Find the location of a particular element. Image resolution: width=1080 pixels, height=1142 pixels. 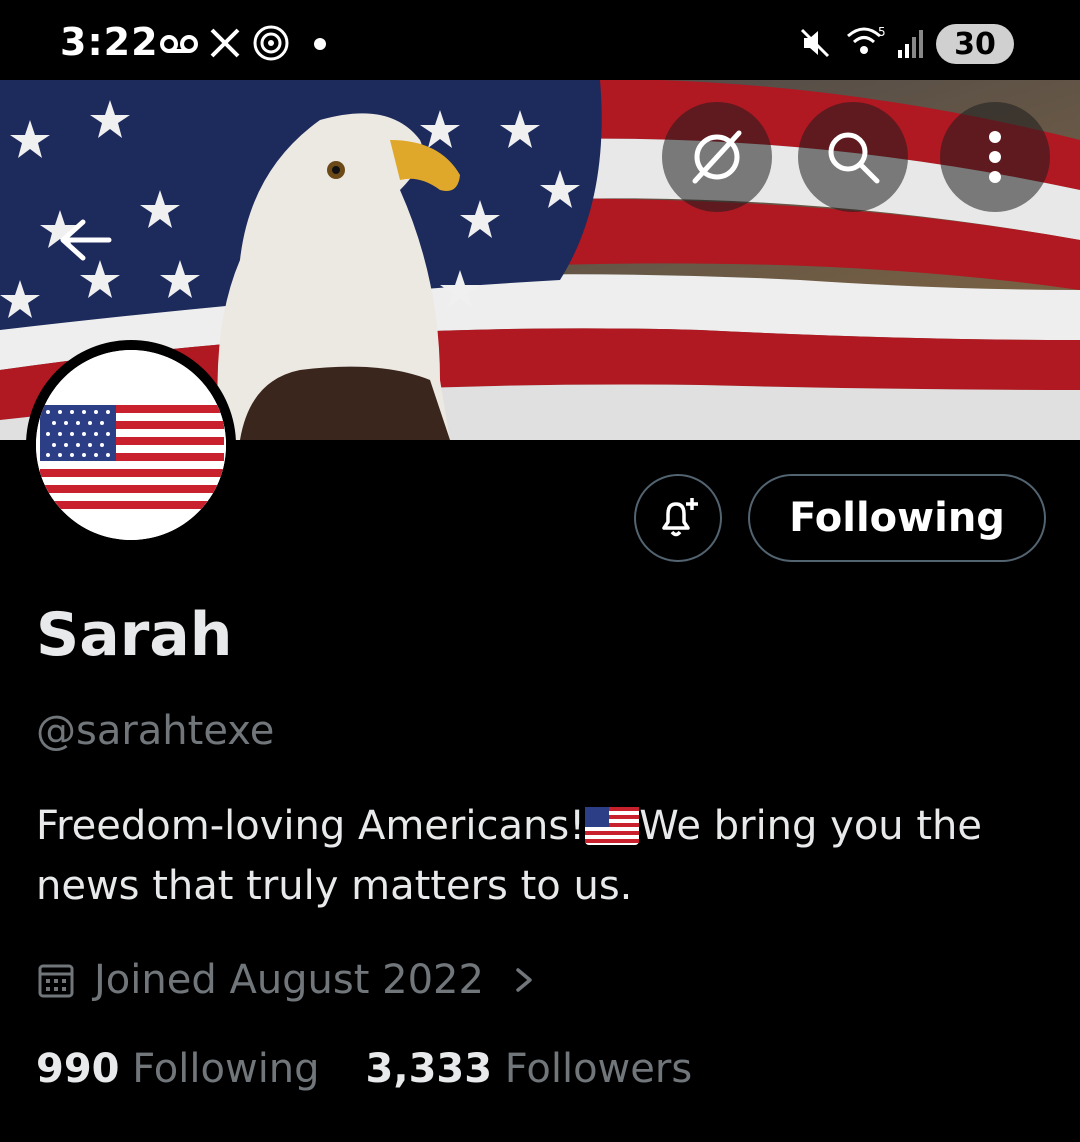

svg-text: 5 is located at coordinates (882, 32).